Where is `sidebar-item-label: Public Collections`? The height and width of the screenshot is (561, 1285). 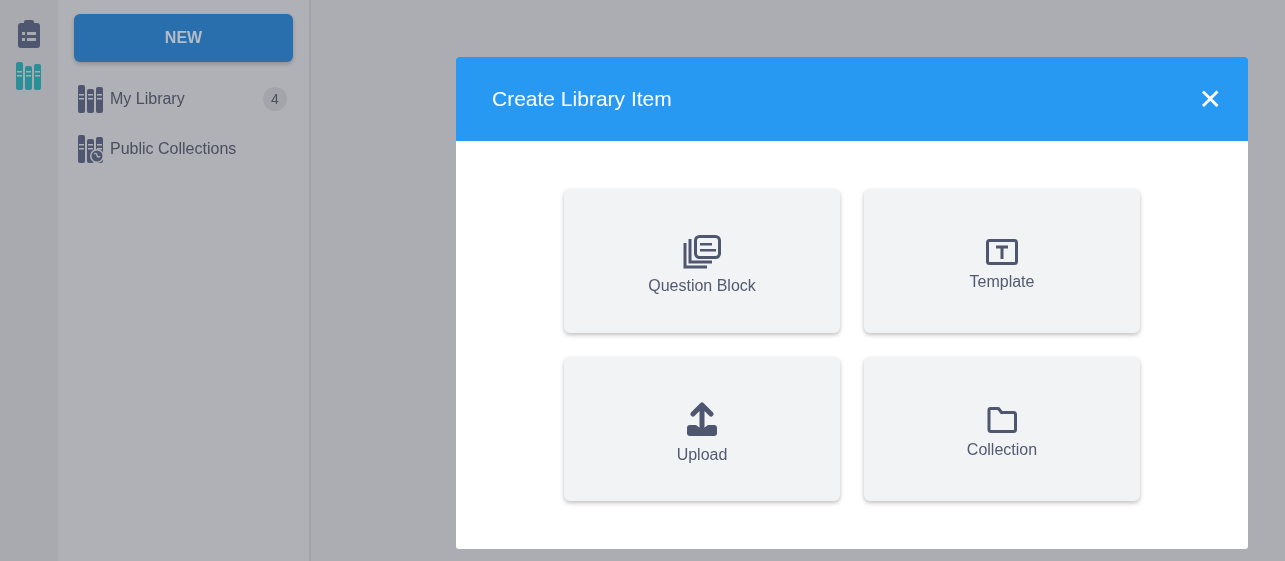
sidebar-item-label: Public Collections is located at coordinates (174, 149).